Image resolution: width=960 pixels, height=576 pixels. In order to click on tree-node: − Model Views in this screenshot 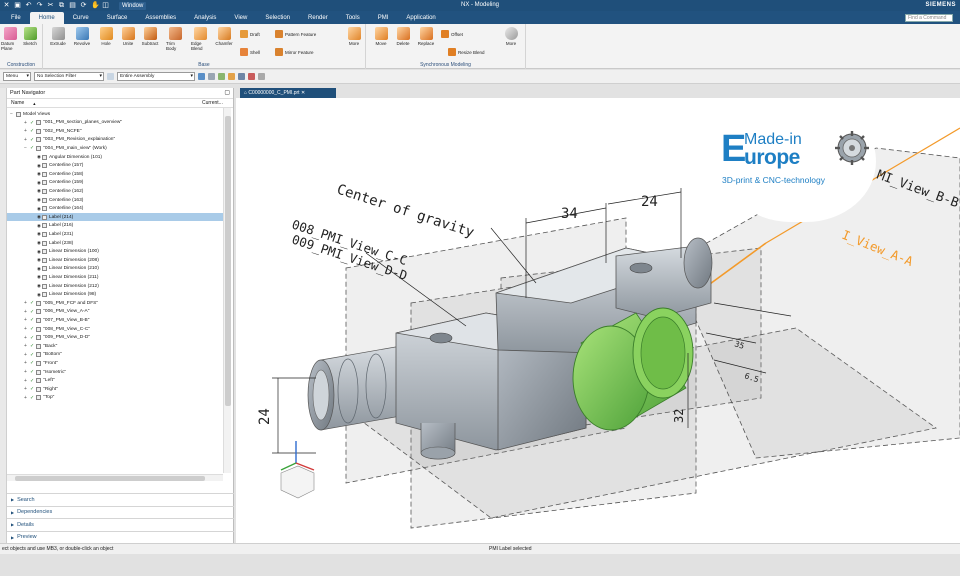, I will do `click(115, 114)`.